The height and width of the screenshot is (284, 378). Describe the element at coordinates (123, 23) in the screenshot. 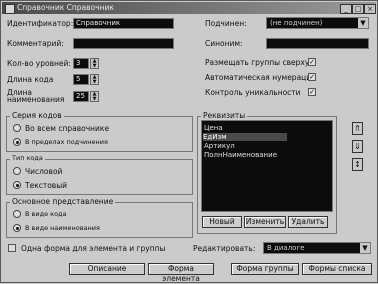

I see `identifier-input: Справочник` at that location.